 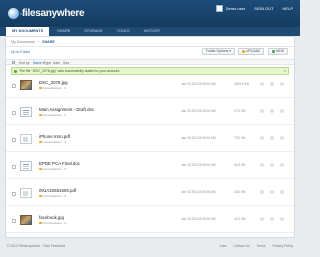 What do you see at coordinates (13, 62) in the screenshot?
I see `select-all-checkbox` at bounding box center [13, 62].